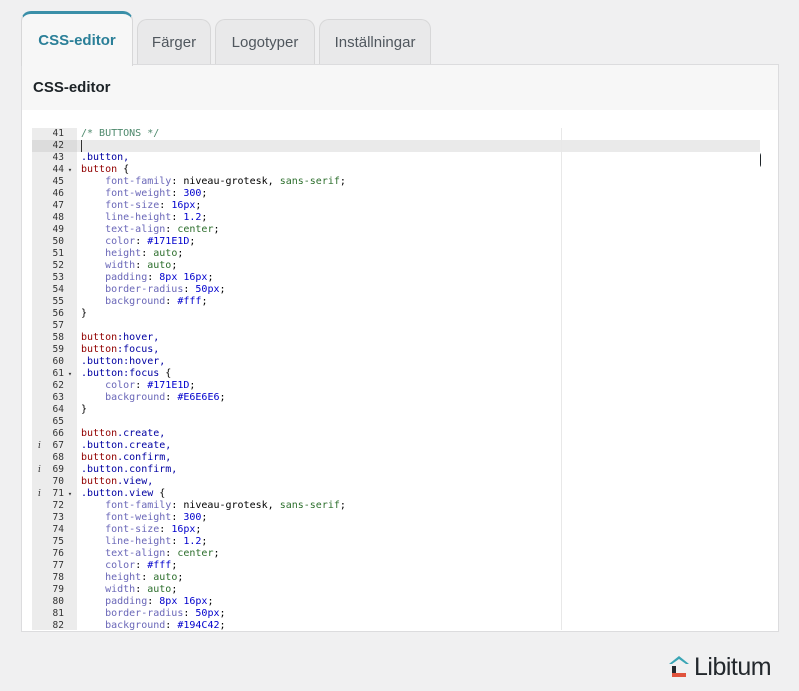 Image resolution: width=799 pixels, height=691 pixels. I want to click on code-line: 56}, so click(396, 314).